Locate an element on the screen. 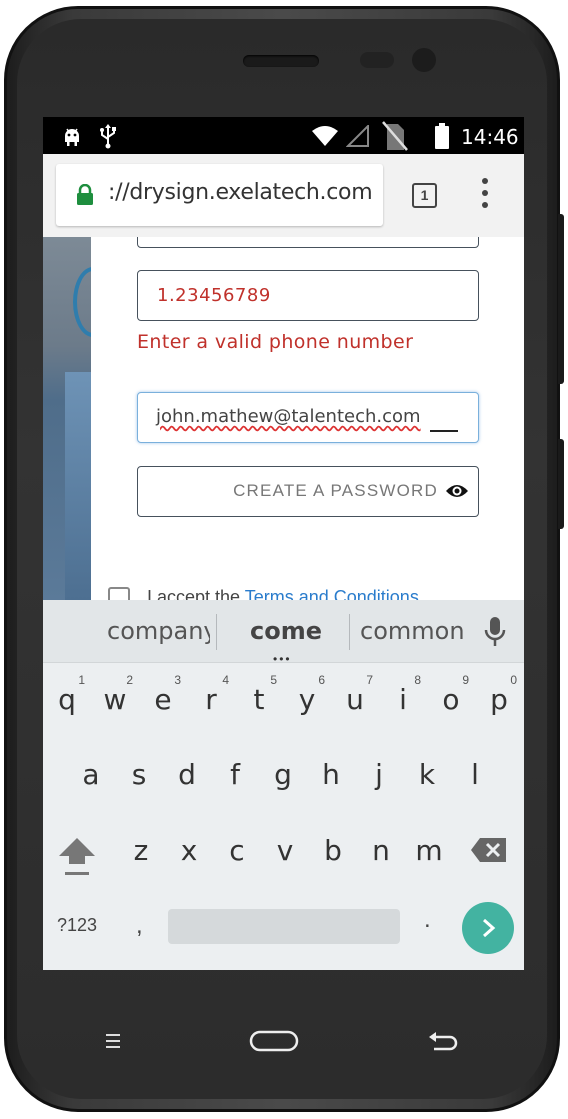  key-label: z is located at coordinates (141, 850).